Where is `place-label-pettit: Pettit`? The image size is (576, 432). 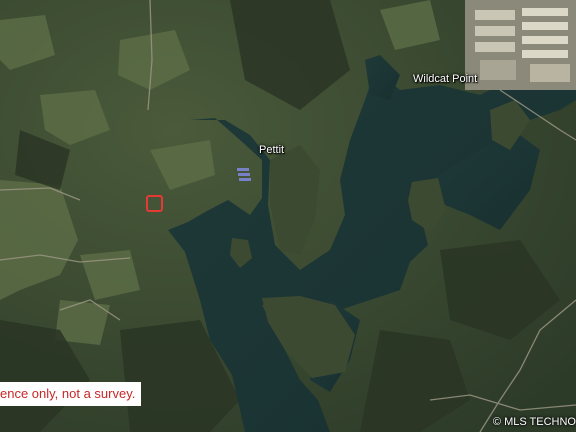 place-label-pettit: Pettit is located at coordinates (272, 150).